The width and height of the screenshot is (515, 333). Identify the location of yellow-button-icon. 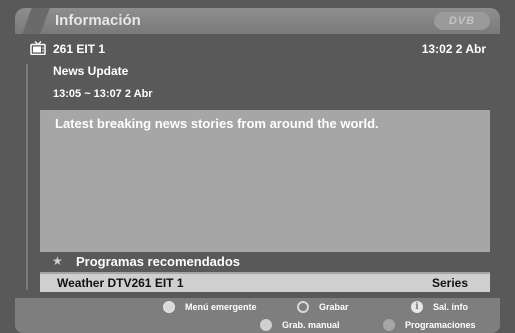
(303, 307).